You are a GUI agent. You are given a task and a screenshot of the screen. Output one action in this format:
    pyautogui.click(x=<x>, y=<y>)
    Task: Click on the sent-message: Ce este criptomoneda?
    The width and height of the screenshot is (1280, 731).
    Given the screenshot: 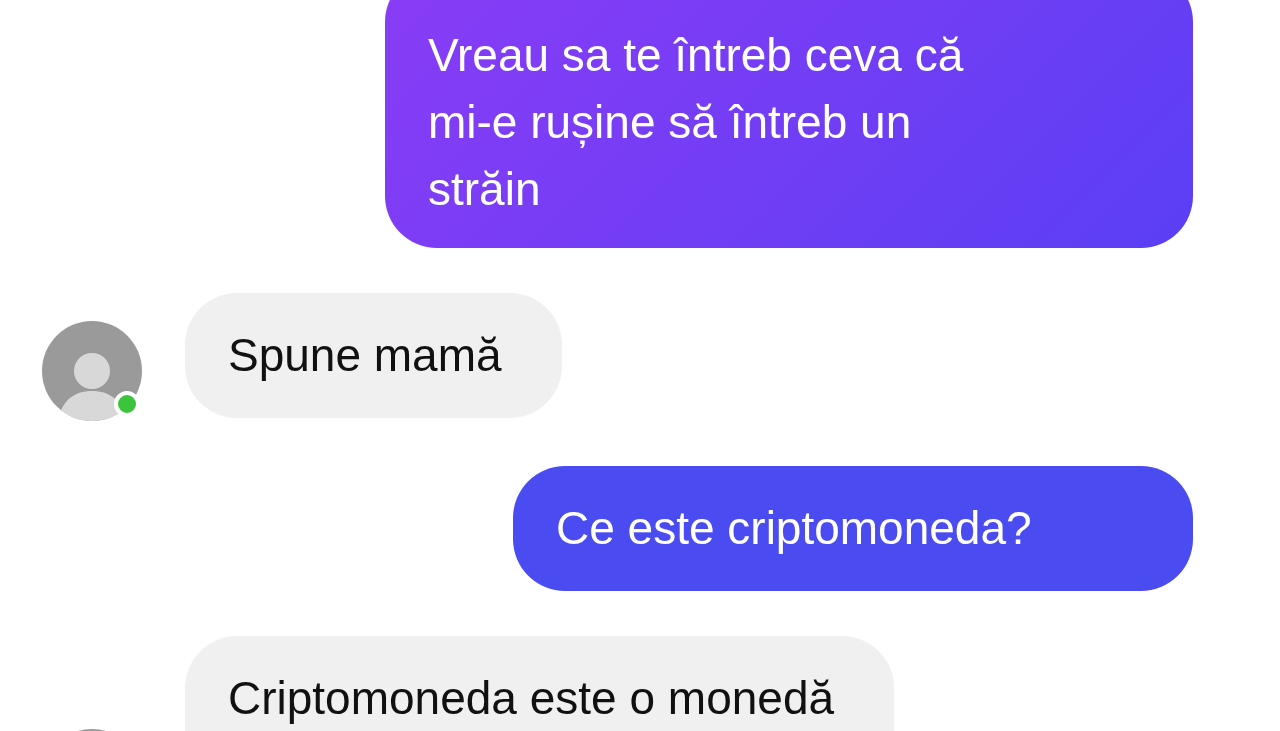 What is the action you would take?
    pyautogui.click(x=853, y=528)
    